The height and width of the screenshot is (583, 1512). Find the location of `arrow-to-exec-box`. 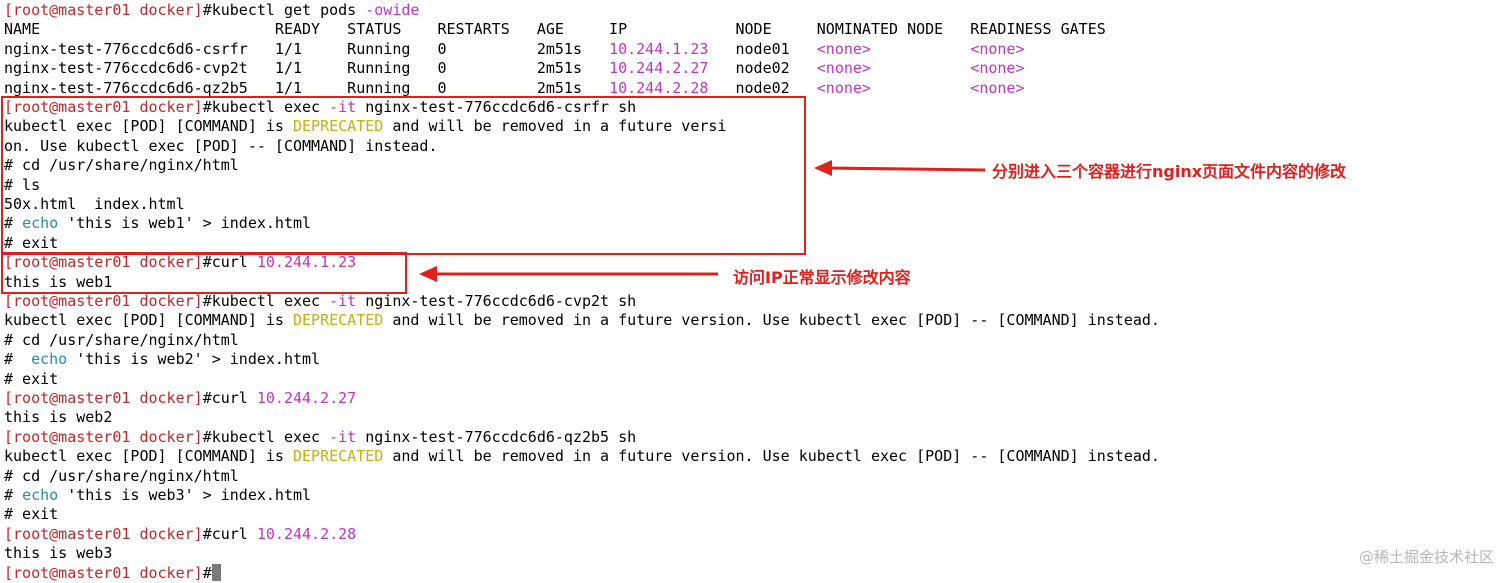

arrow-to-exec-box is located at coordinates (905, 169).